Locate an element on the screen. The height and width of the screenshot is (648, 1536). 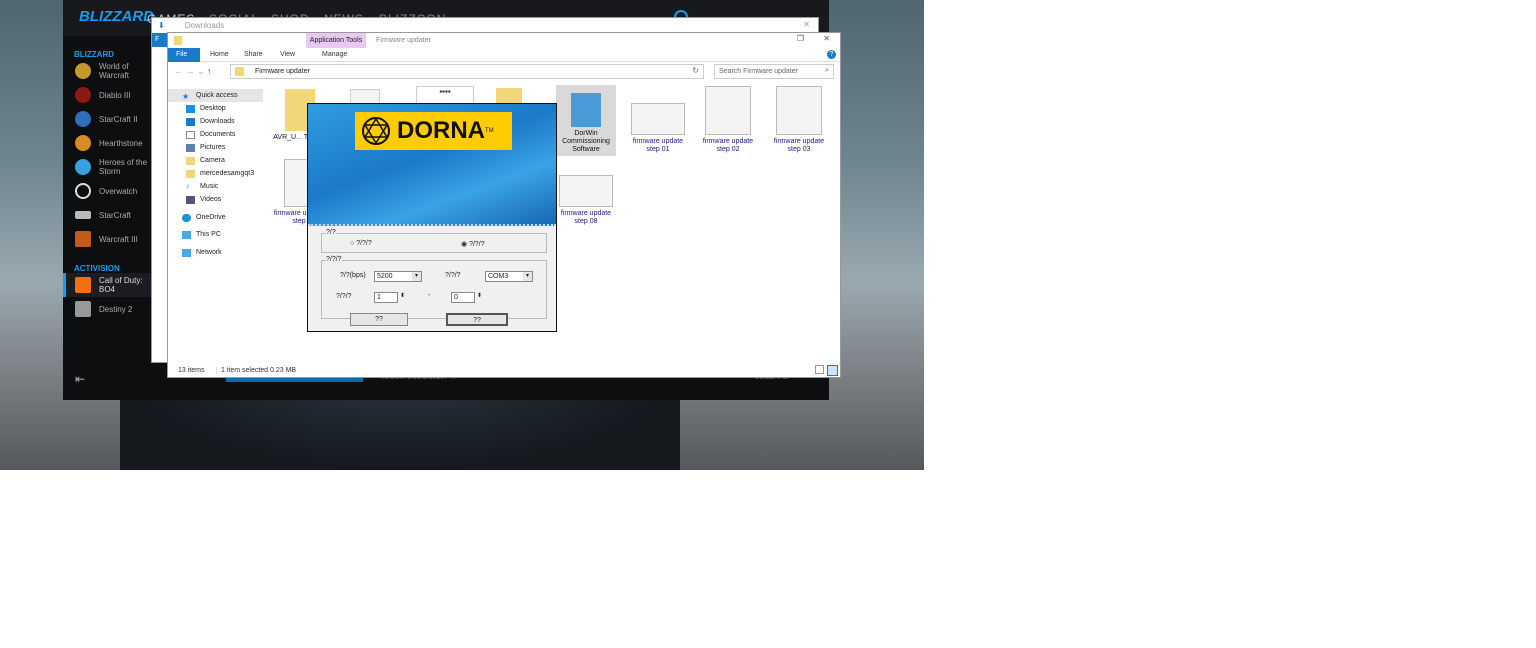
logout-icon: ⇤ is located at coordinates (80, 379).